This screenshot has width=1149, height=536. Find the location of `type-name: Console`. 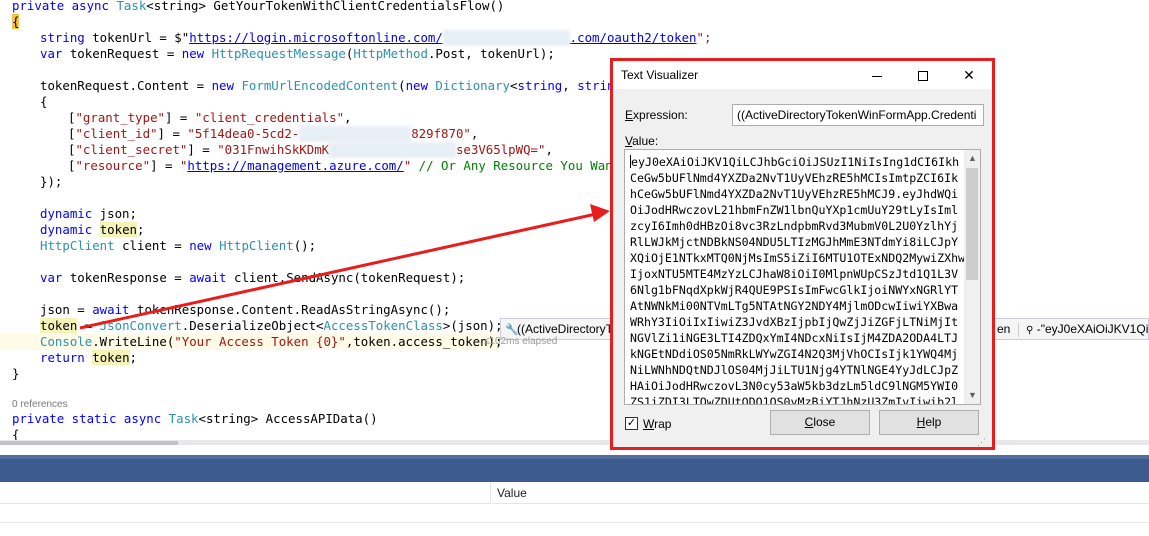

type-name: Console is located at coordinates (66, 341).